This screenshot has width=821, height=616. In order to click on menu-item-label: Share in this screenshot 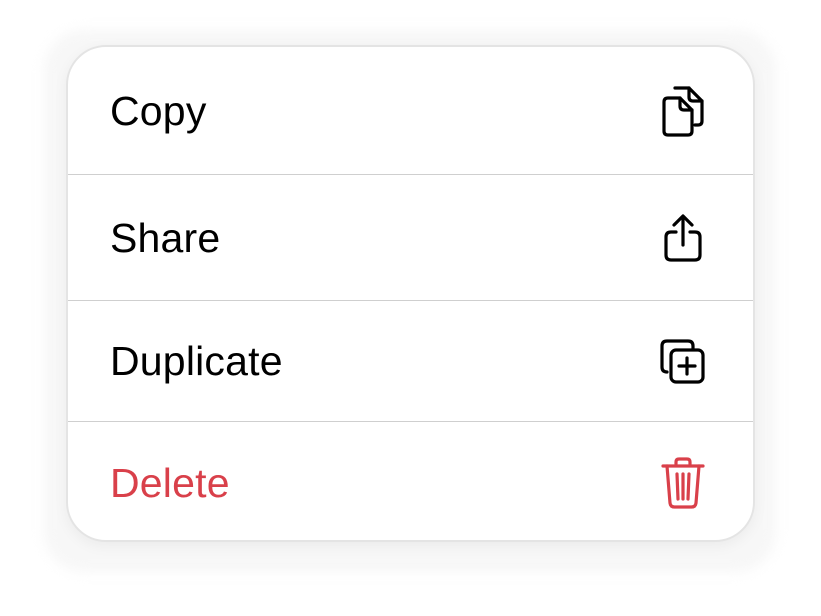, I will do `click(165, 237)`.